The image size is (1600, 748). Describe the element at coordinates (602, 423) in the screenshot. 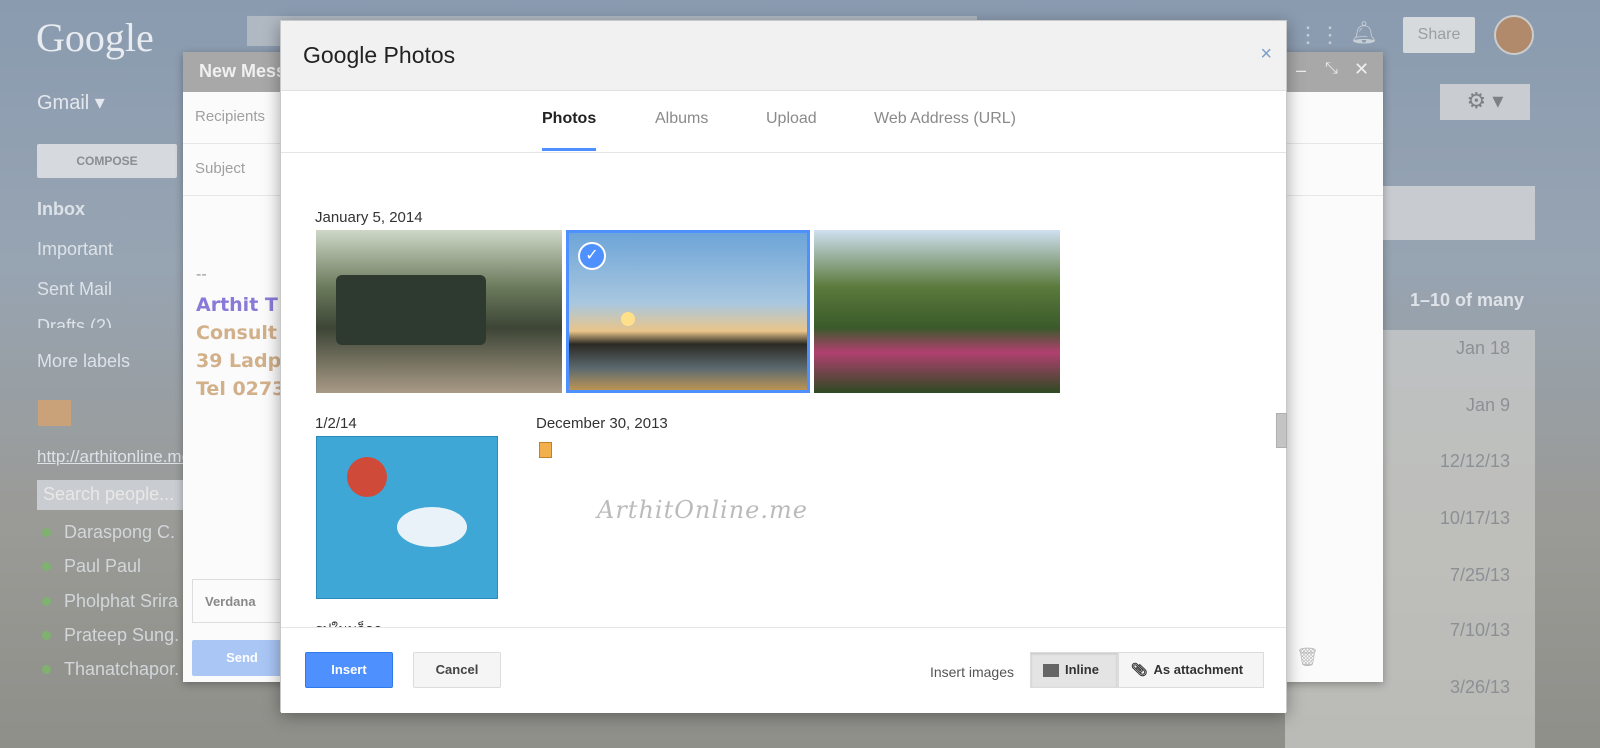

I see `group-date-label: December 30, 2013` at that location.